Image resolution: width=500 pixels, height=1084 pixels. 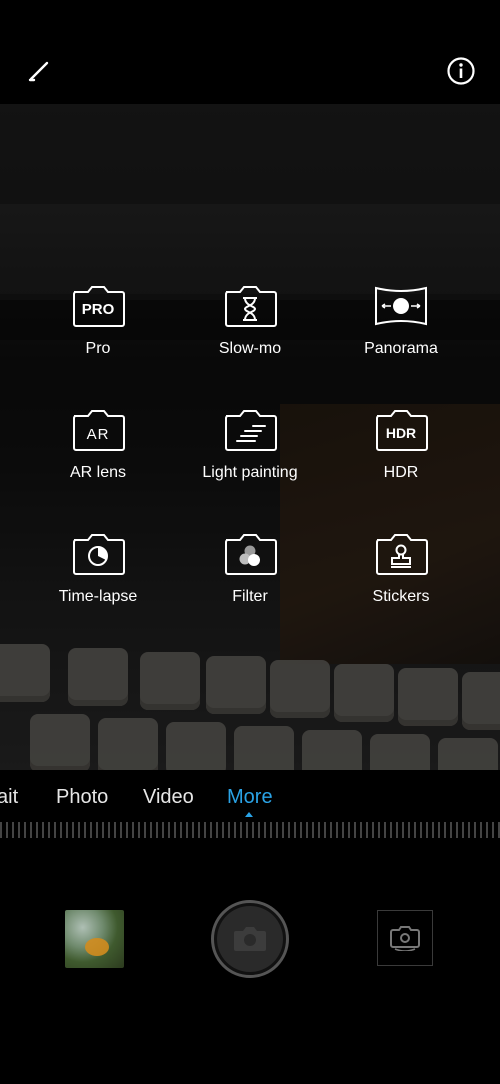 I want to click on mode-pro: PRO Pro, so click(x=98, y=334).